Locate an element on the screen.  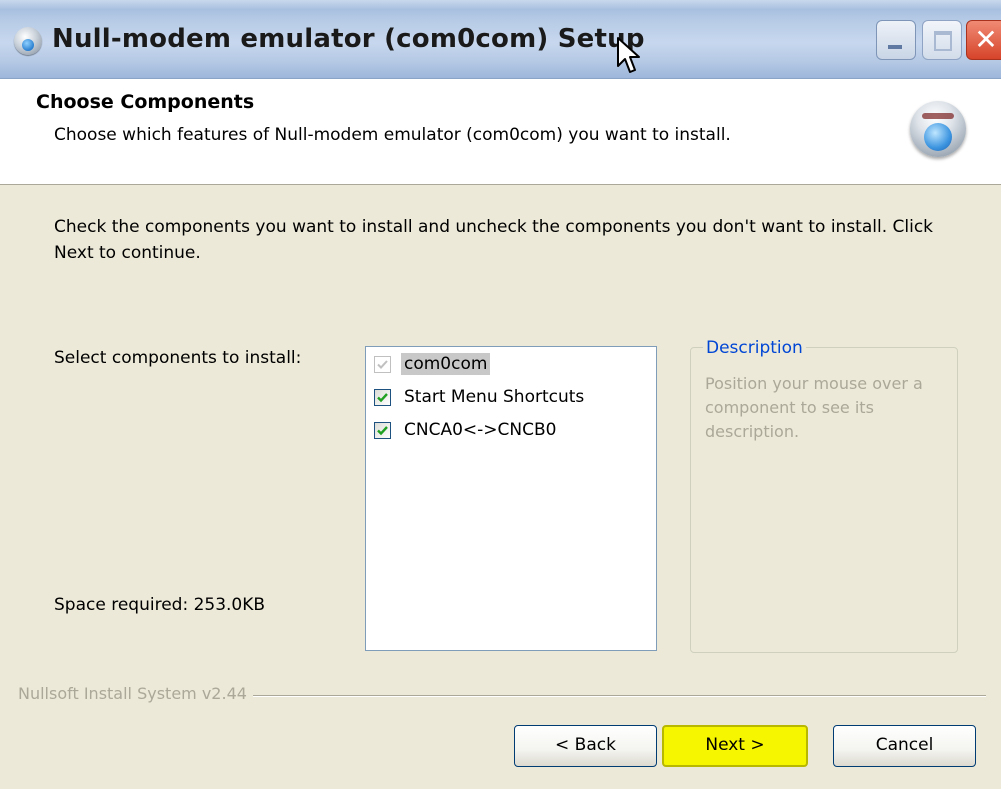
mouse-cursor-icon is located at coordinates (628, 55).